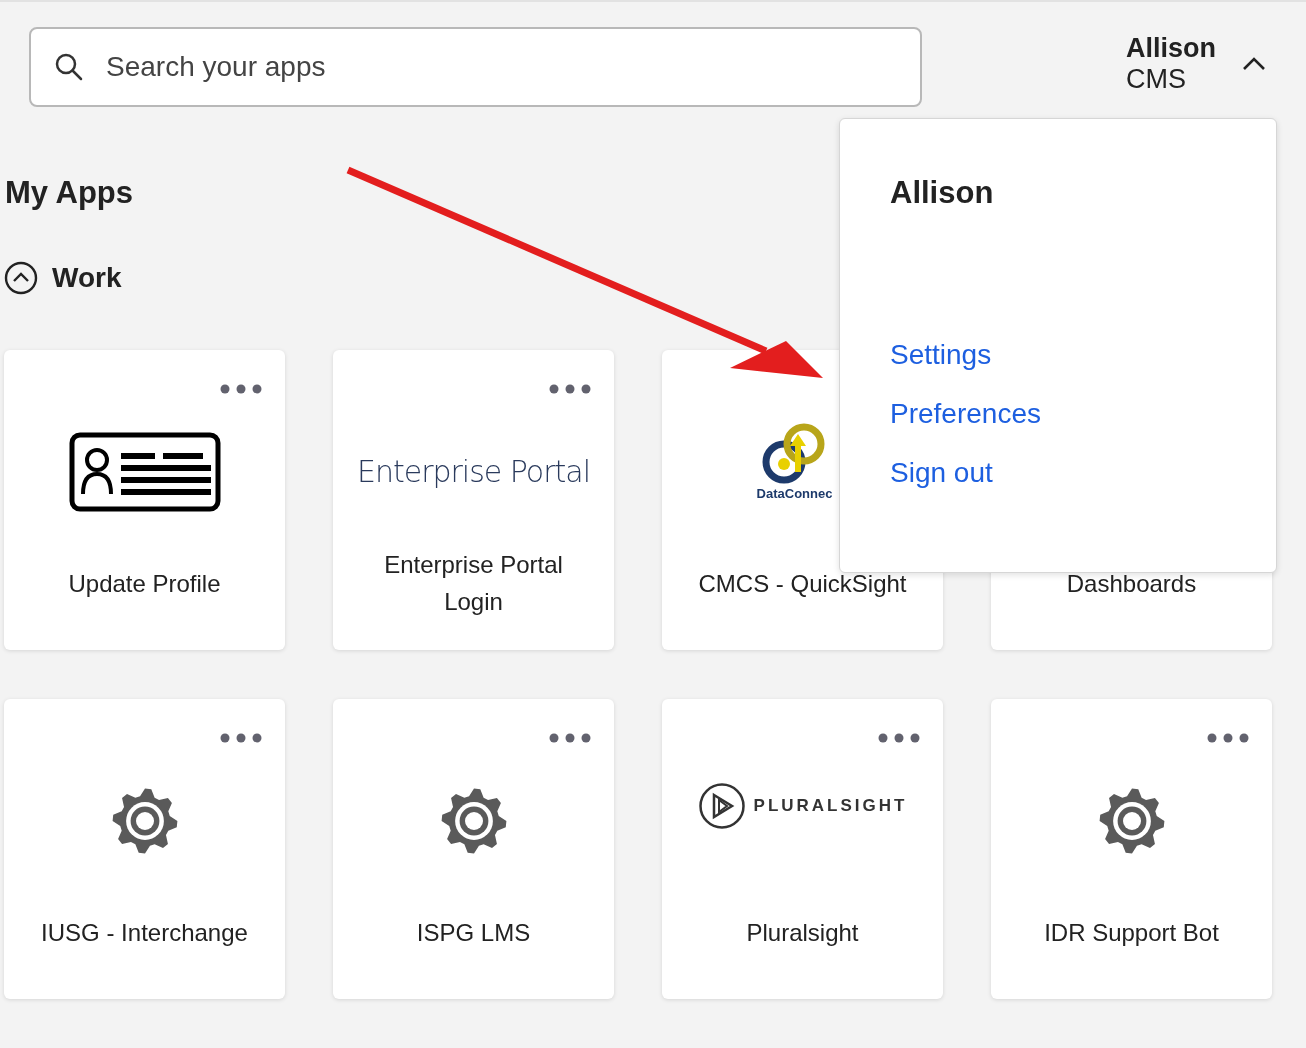 This screenshot has height=1048, width=1306. What do you see at coordinates (1131, 849) in the screenshot?
I see `app-card: IDR Support Bot` at bounding box center [1131, 849].